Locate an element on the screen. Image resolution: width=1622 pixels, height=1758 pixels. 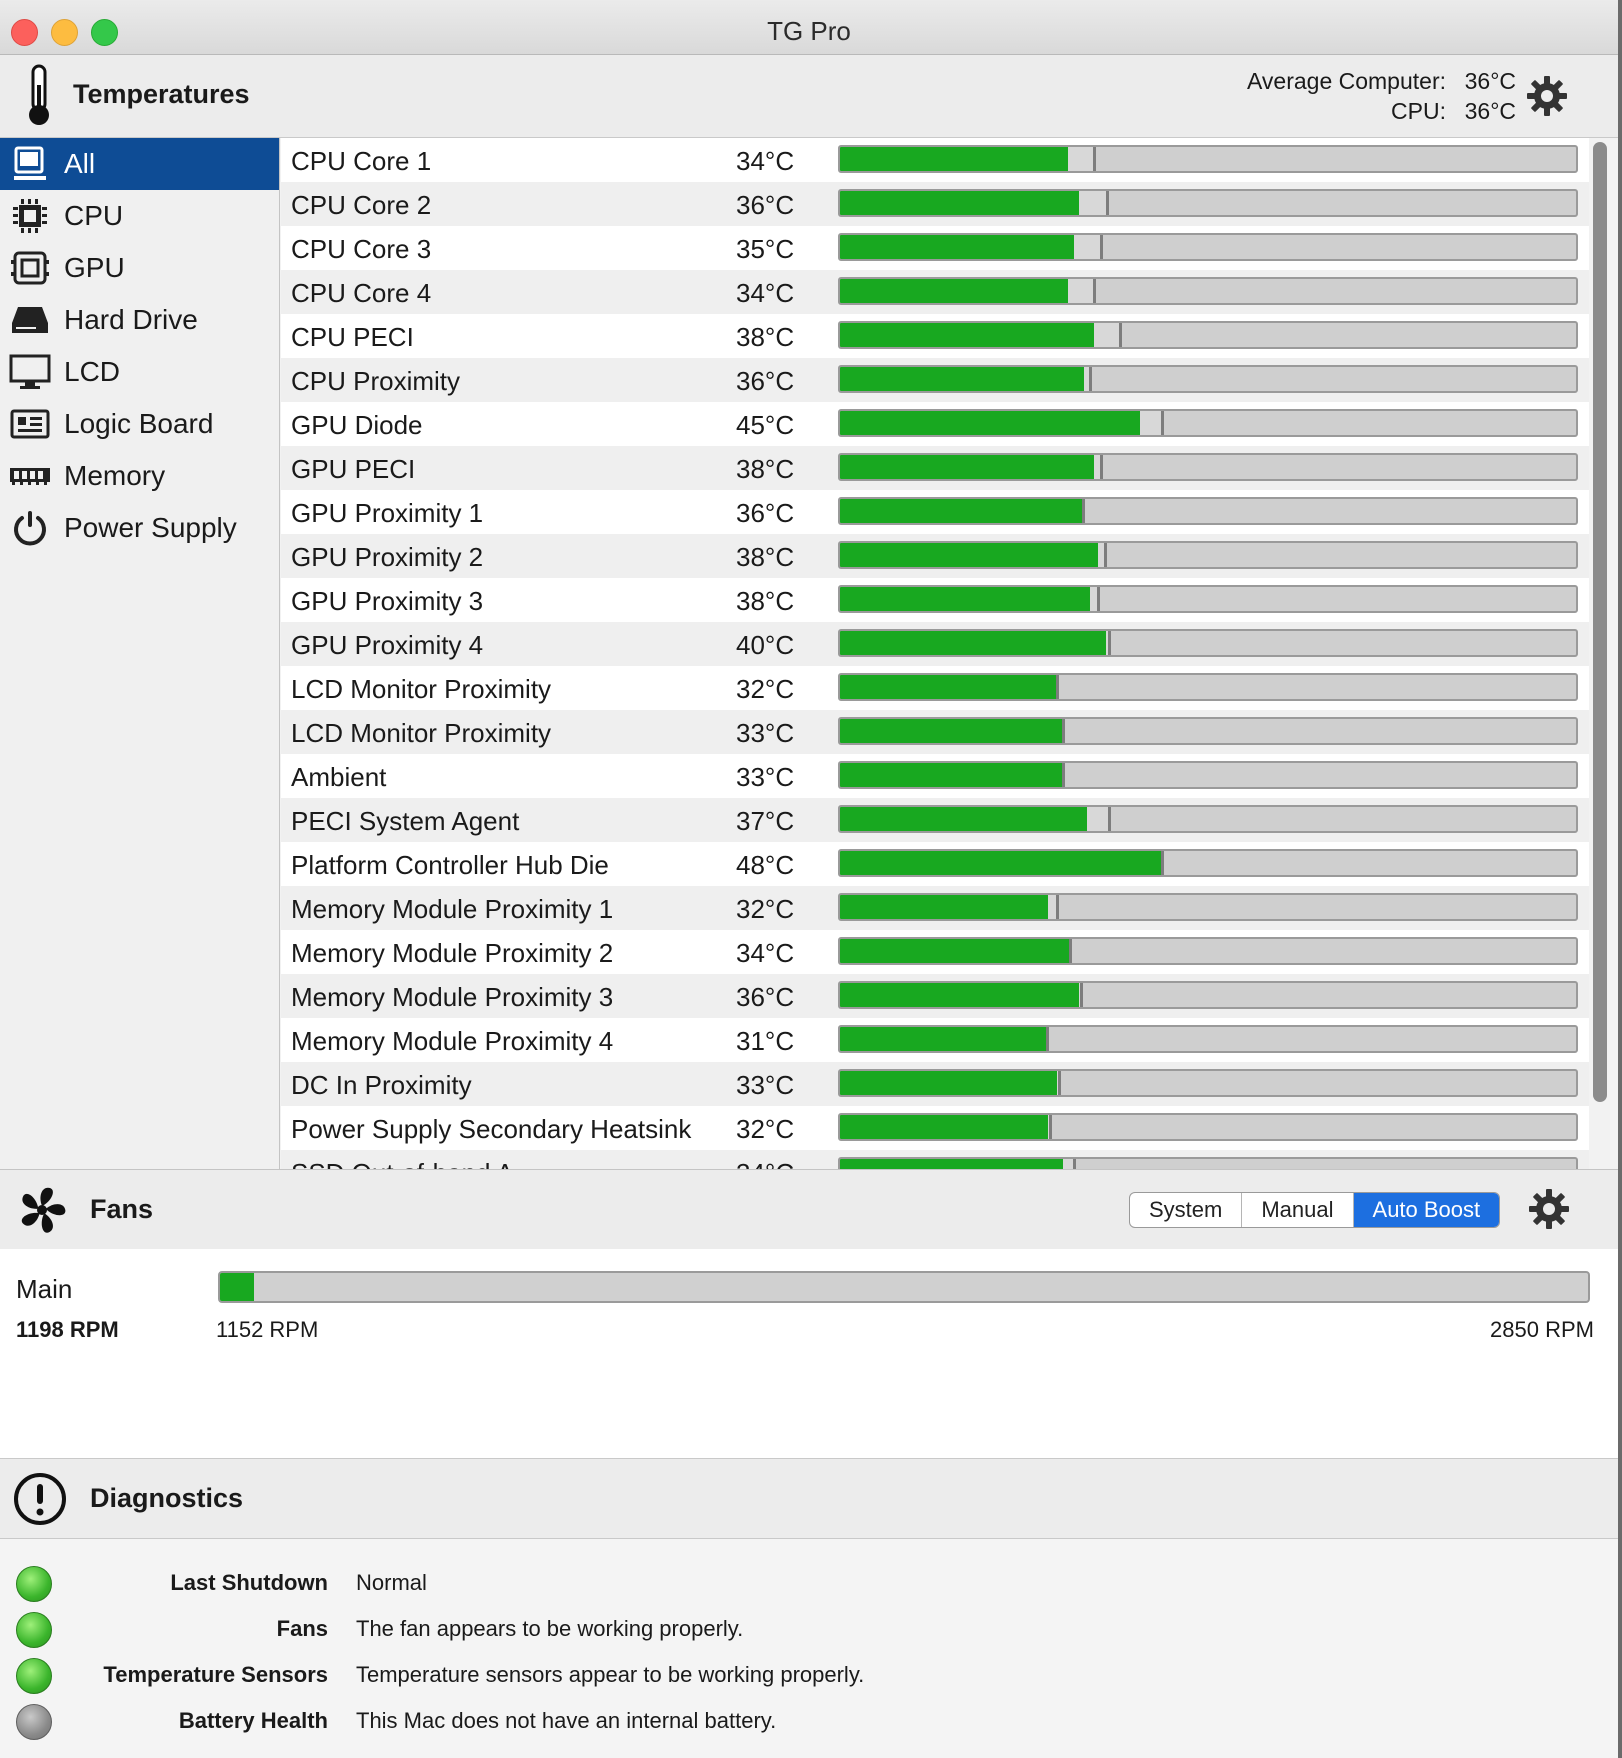
sensor-name: Memory Module Proximity 3 is located at coordinates (452, 997).